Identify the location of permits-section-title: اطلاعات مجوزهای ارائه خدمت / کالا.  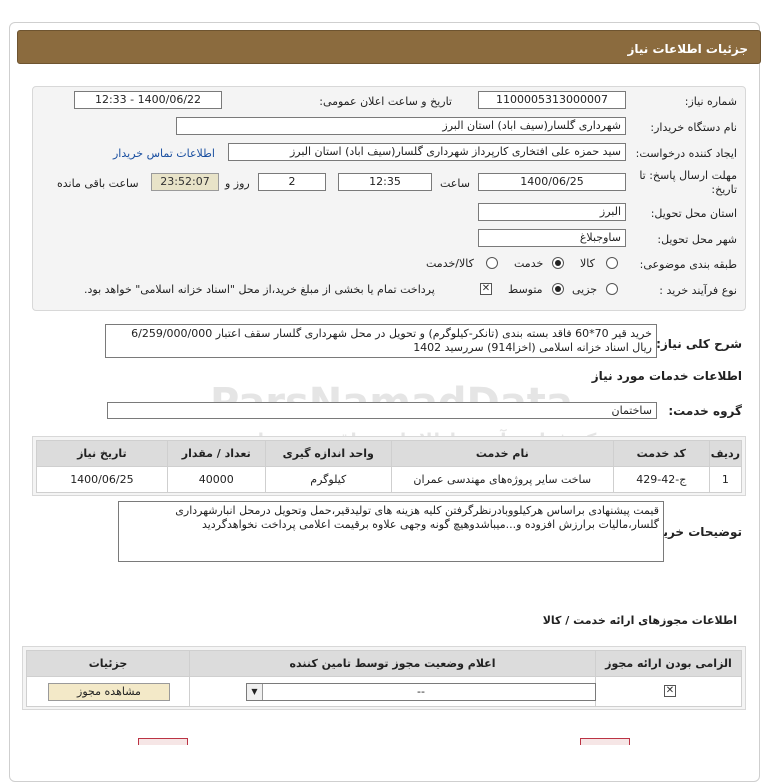
(639, 620).